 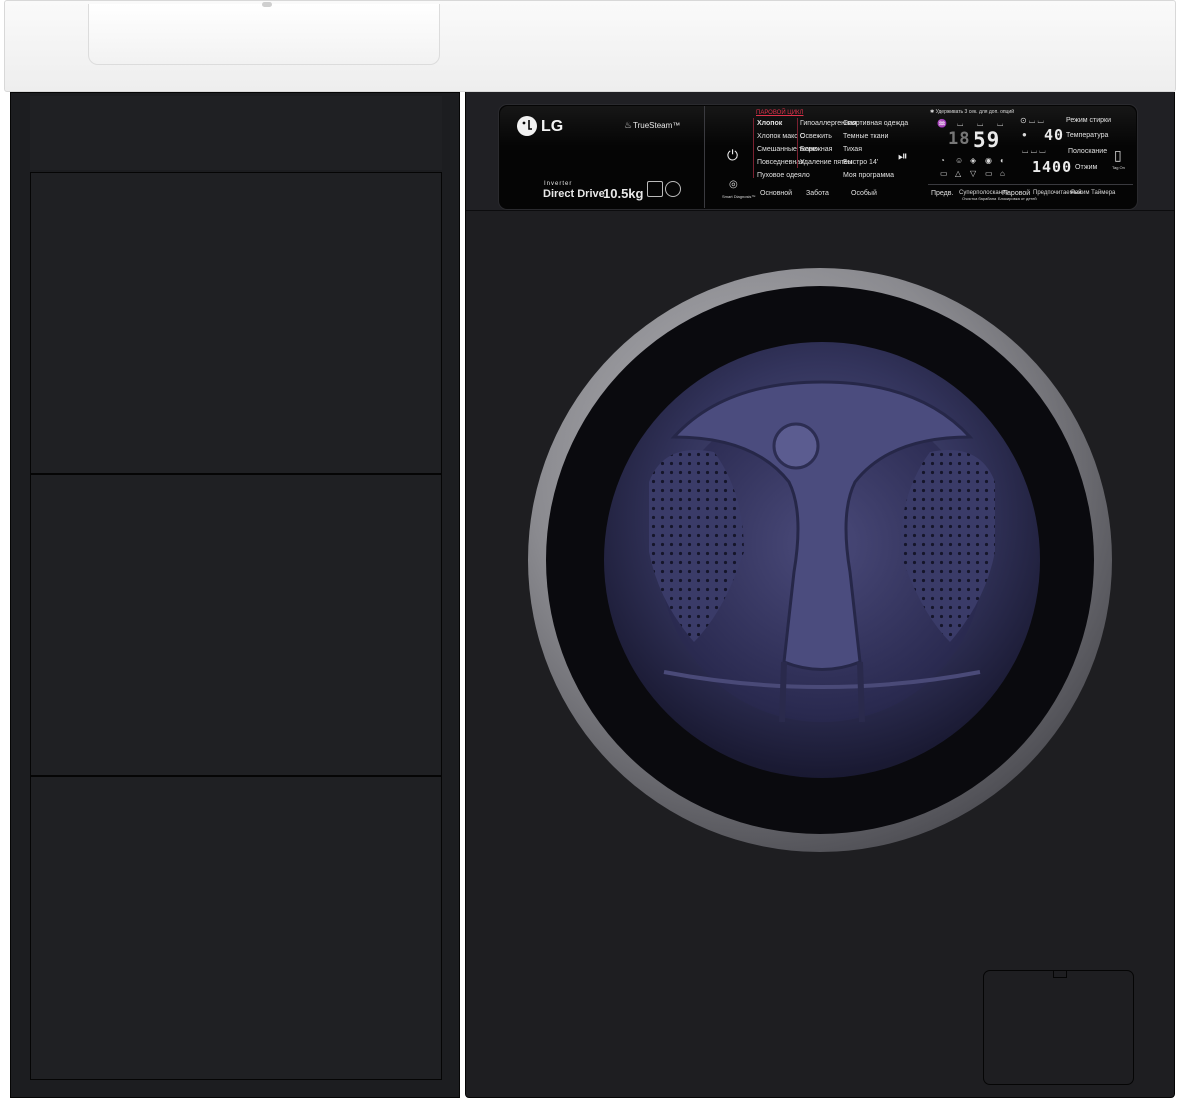 I want to click on status-icon-2: ☺, so click(x=959, y=160).